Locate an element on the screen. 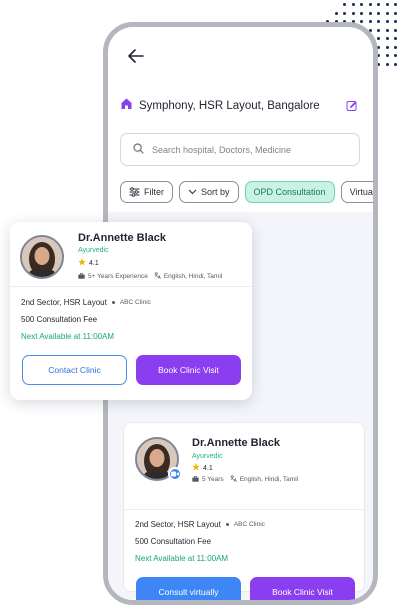 The height and width of the screenshot is (605, 400). sort-button: Sort by is located at coordinates (209, 192).